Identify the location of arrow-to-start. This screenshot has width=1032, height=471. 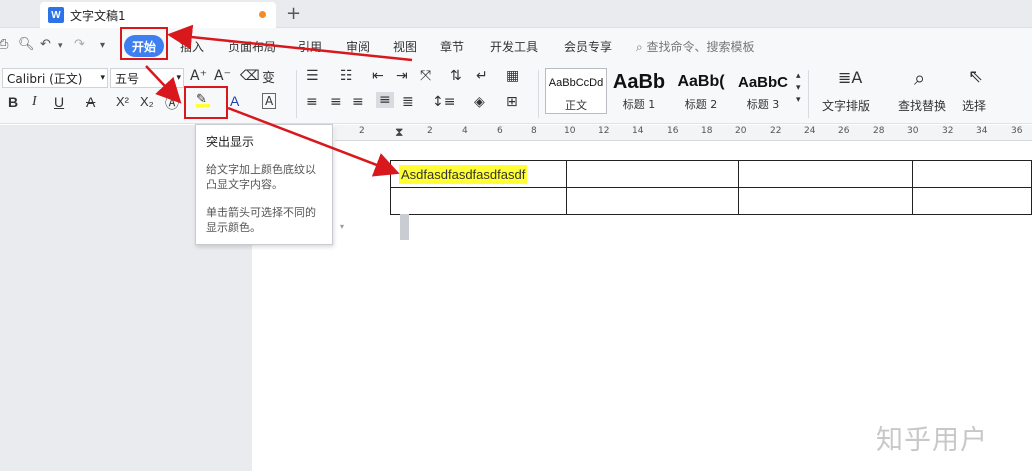
(290, 43).